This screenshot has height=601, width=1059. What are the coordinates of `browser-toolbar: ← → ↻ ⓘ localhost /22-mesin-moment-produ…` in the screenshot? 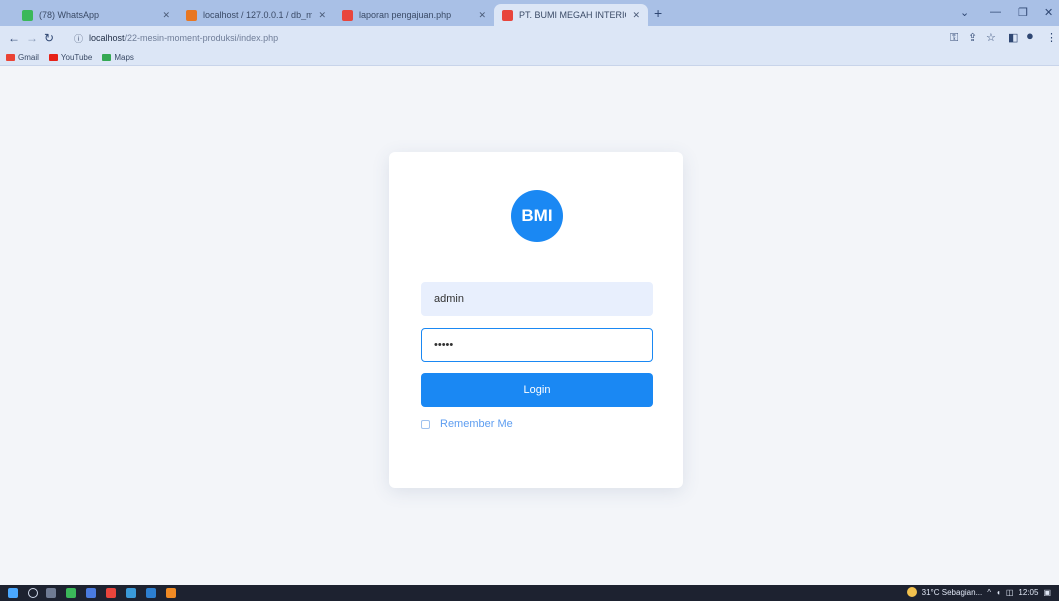 It's located at (529, 38).